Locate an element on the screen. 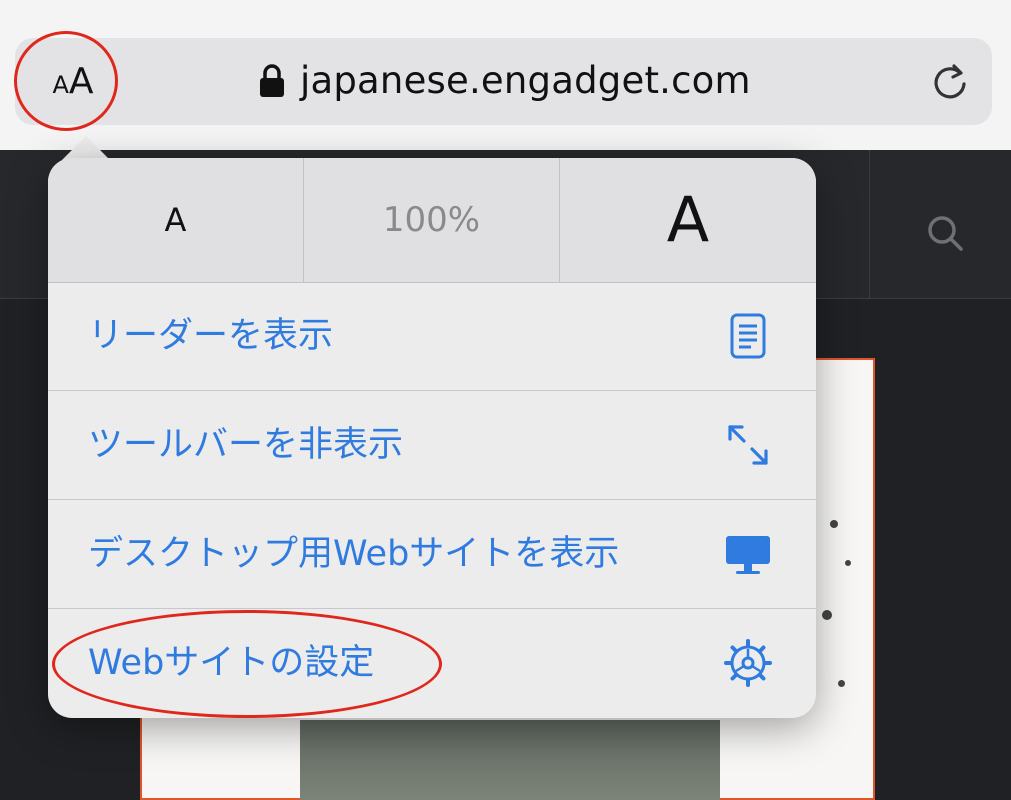 The height and width of the screenshot is (800, 1011). menu-item-request-desktop-site: デスクトップ用Webサイトを表示 is located at coordinates (432, 554).